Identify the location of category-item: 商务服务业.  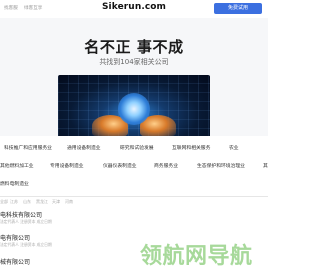
(166, 167).